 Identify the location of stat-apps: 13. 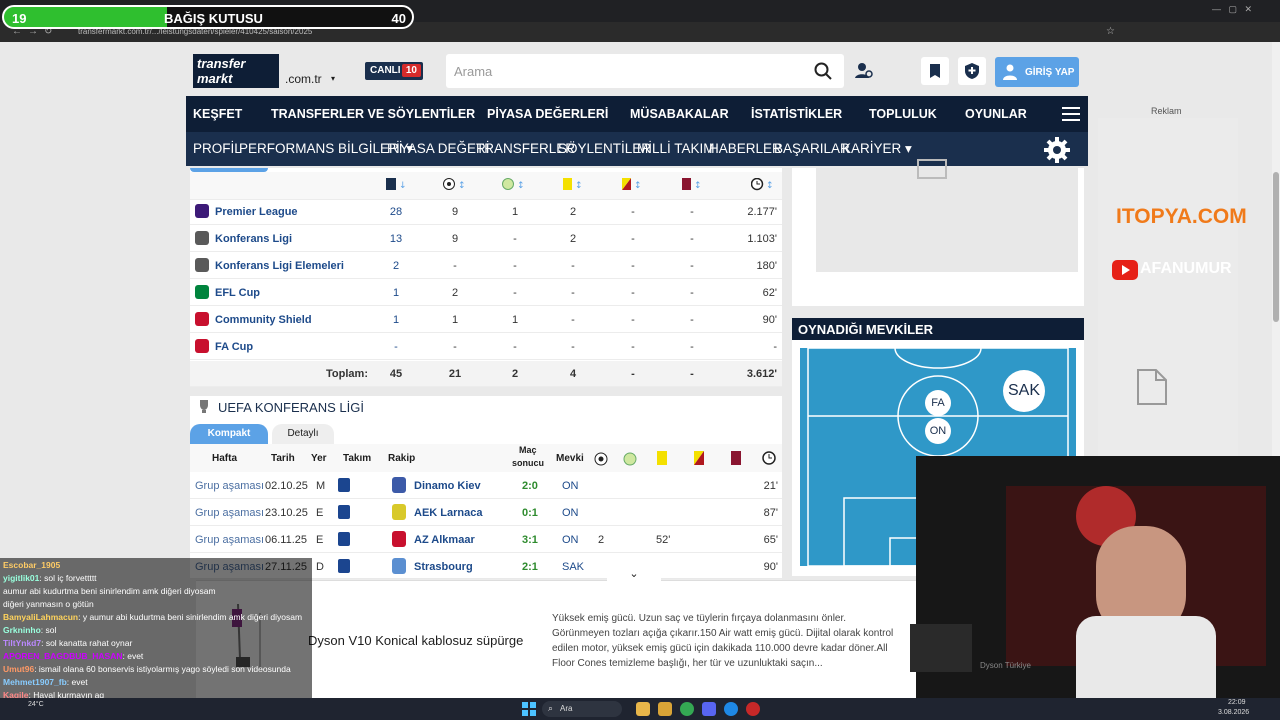
(396, 239).